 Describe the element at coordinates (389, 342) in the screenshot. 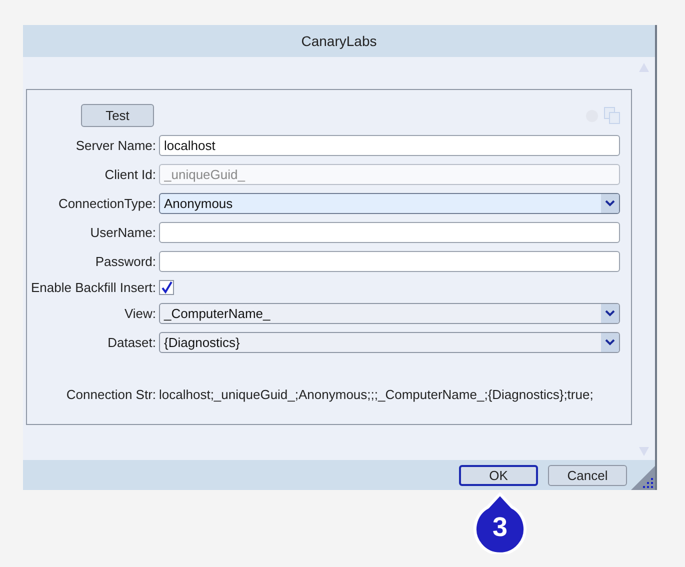

I see `dropdown: {Diagnostics}` at that location.